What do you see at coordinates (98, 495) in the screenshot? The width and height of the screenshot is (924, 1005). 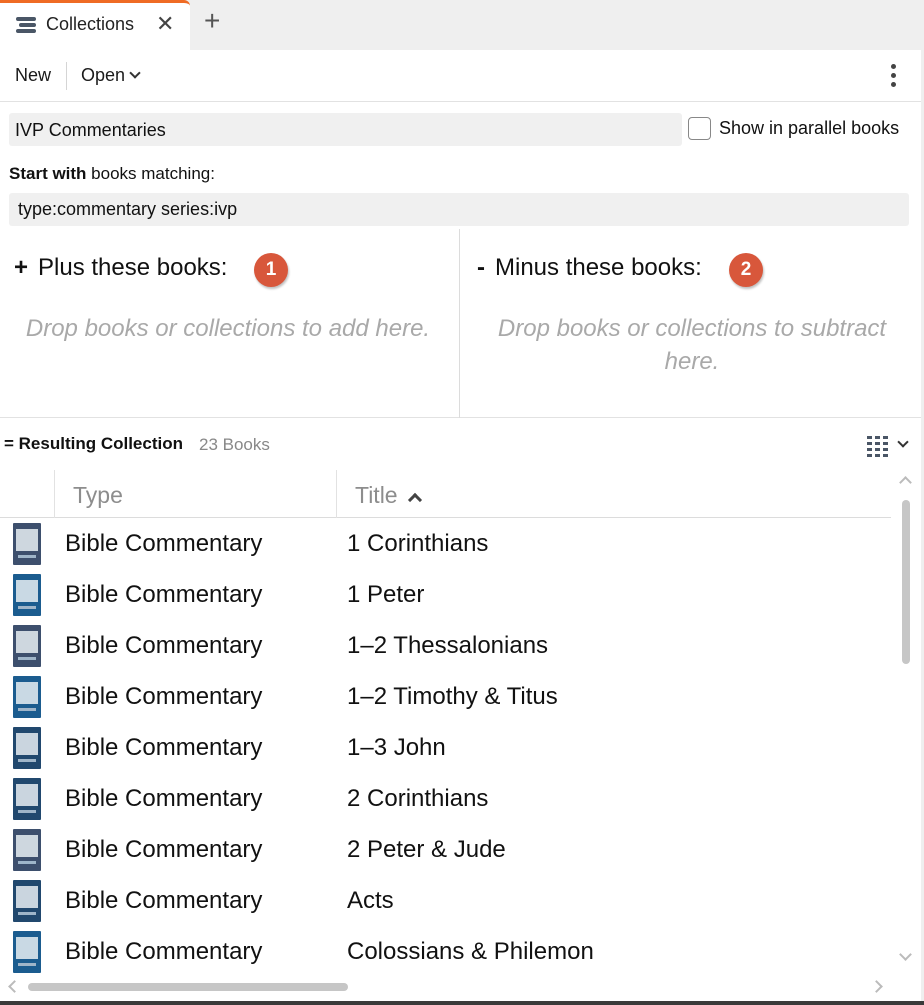 I see `column-header-type: Type` at bounding box center [98, 495].